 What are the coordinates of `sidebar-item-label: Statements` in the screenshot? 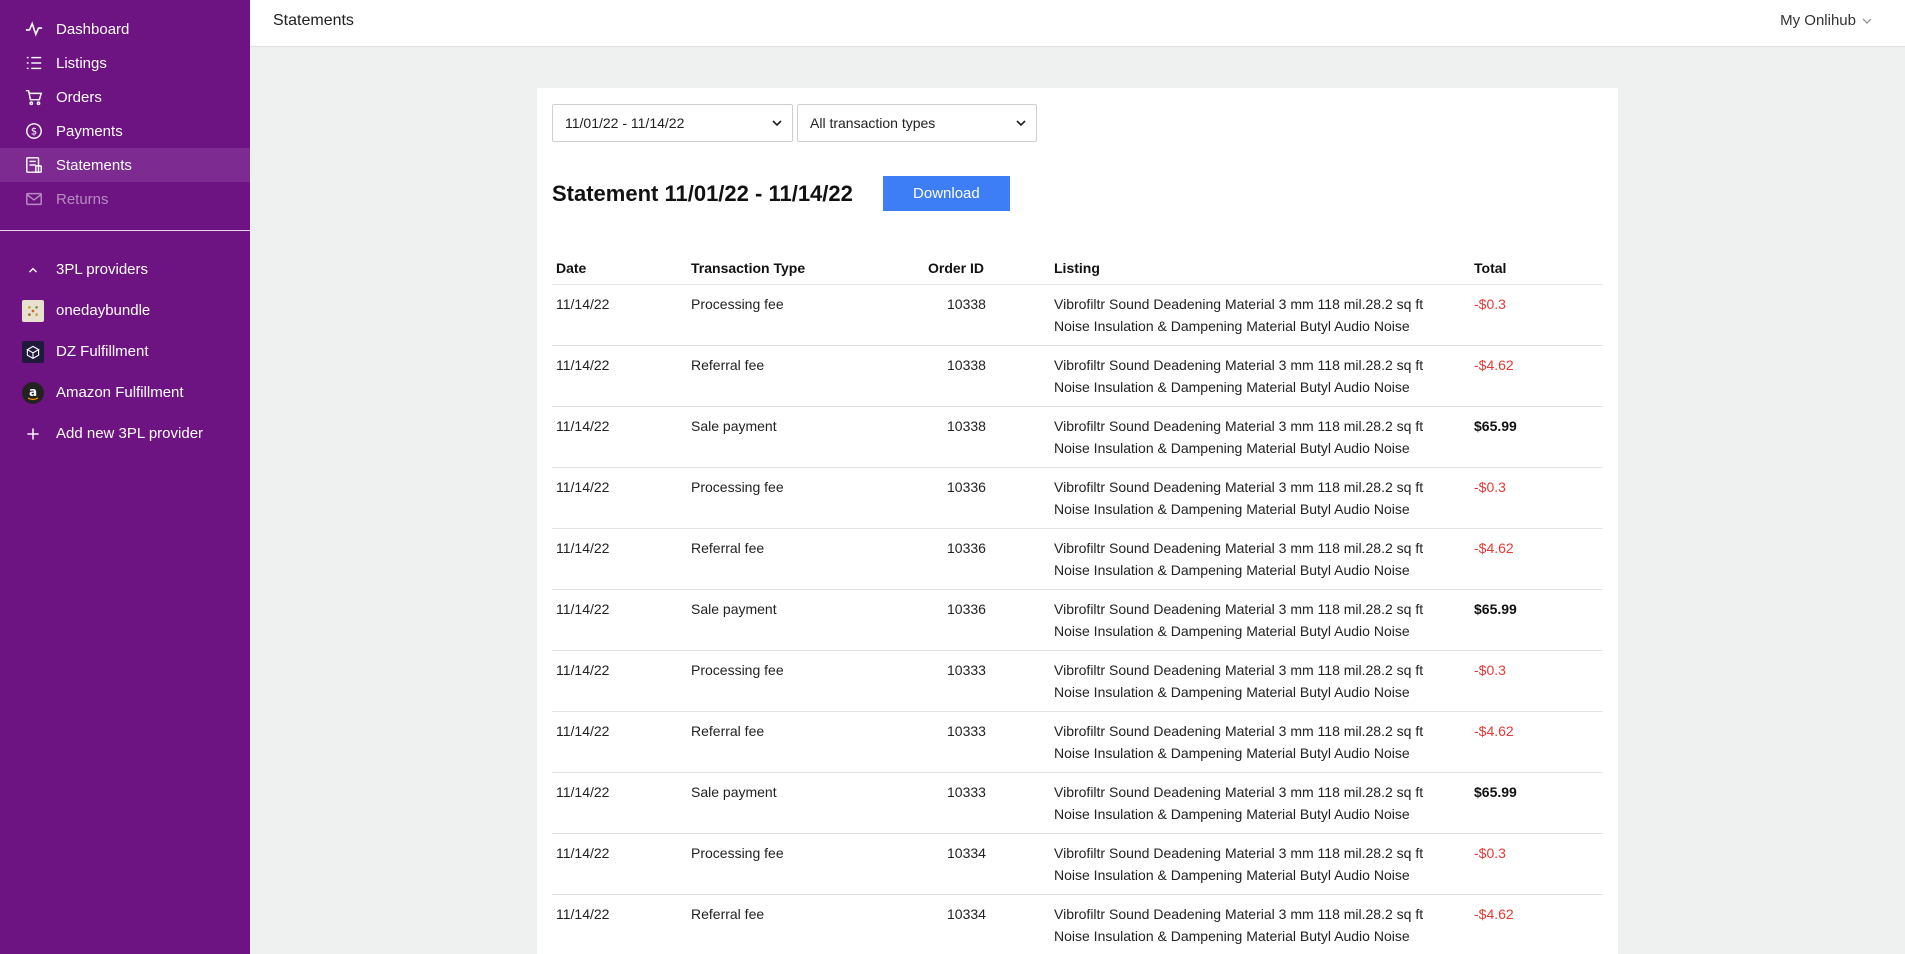 It's located at (94, 165).